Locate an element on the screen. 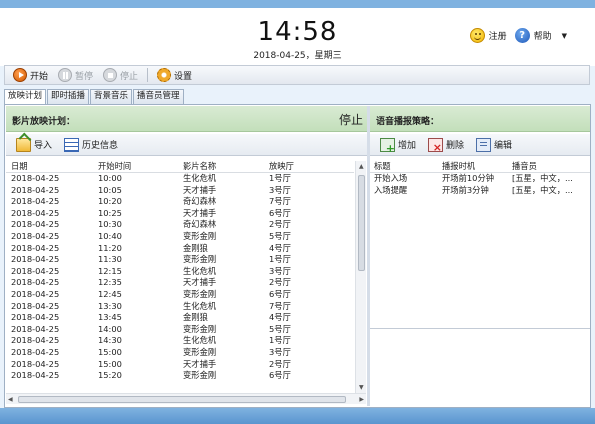 This screenshot has width=595, height=424. table-row: 2018-04-25 15:20 变形金刚 6号厅 is located at coordinates (180, 376).